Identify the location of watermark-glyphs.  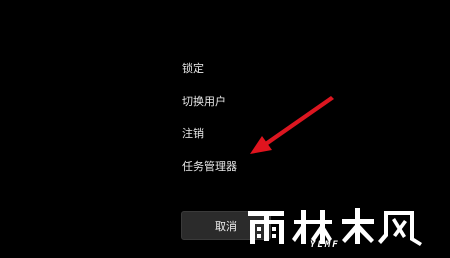
(335, 227).